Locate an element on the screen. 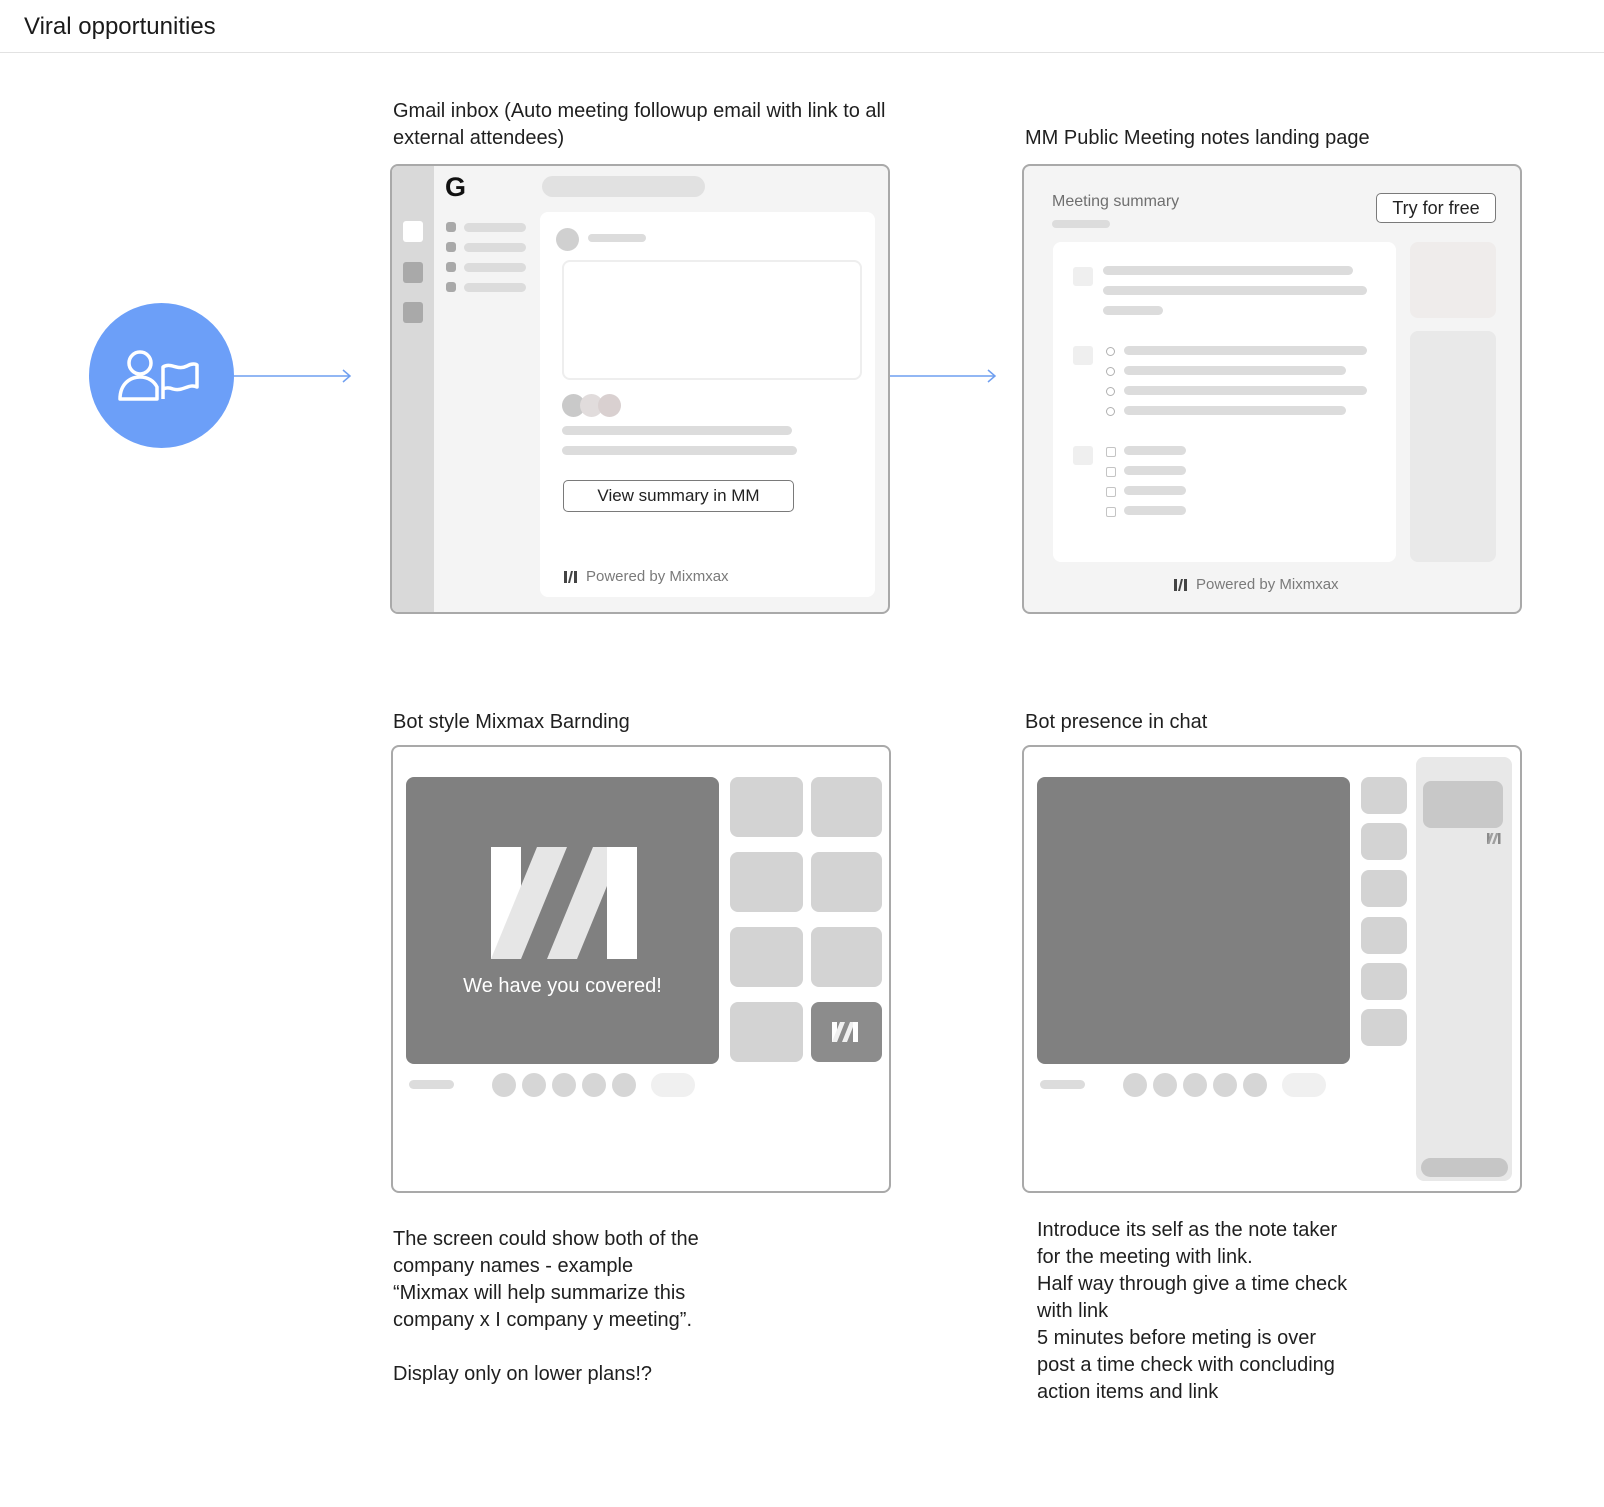 The width and height of the screenshot is (1604, 1507). search-bar is located at coordinates (623, 186).